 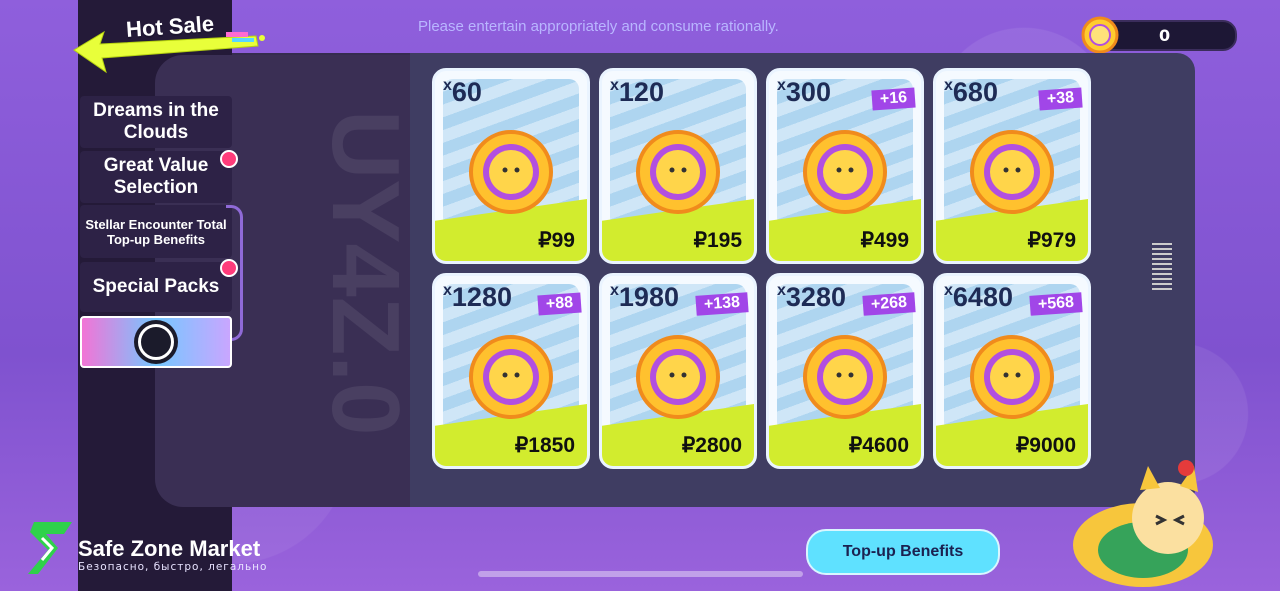 I want to click on quantity-value: 120, so click(x=641, y=92).